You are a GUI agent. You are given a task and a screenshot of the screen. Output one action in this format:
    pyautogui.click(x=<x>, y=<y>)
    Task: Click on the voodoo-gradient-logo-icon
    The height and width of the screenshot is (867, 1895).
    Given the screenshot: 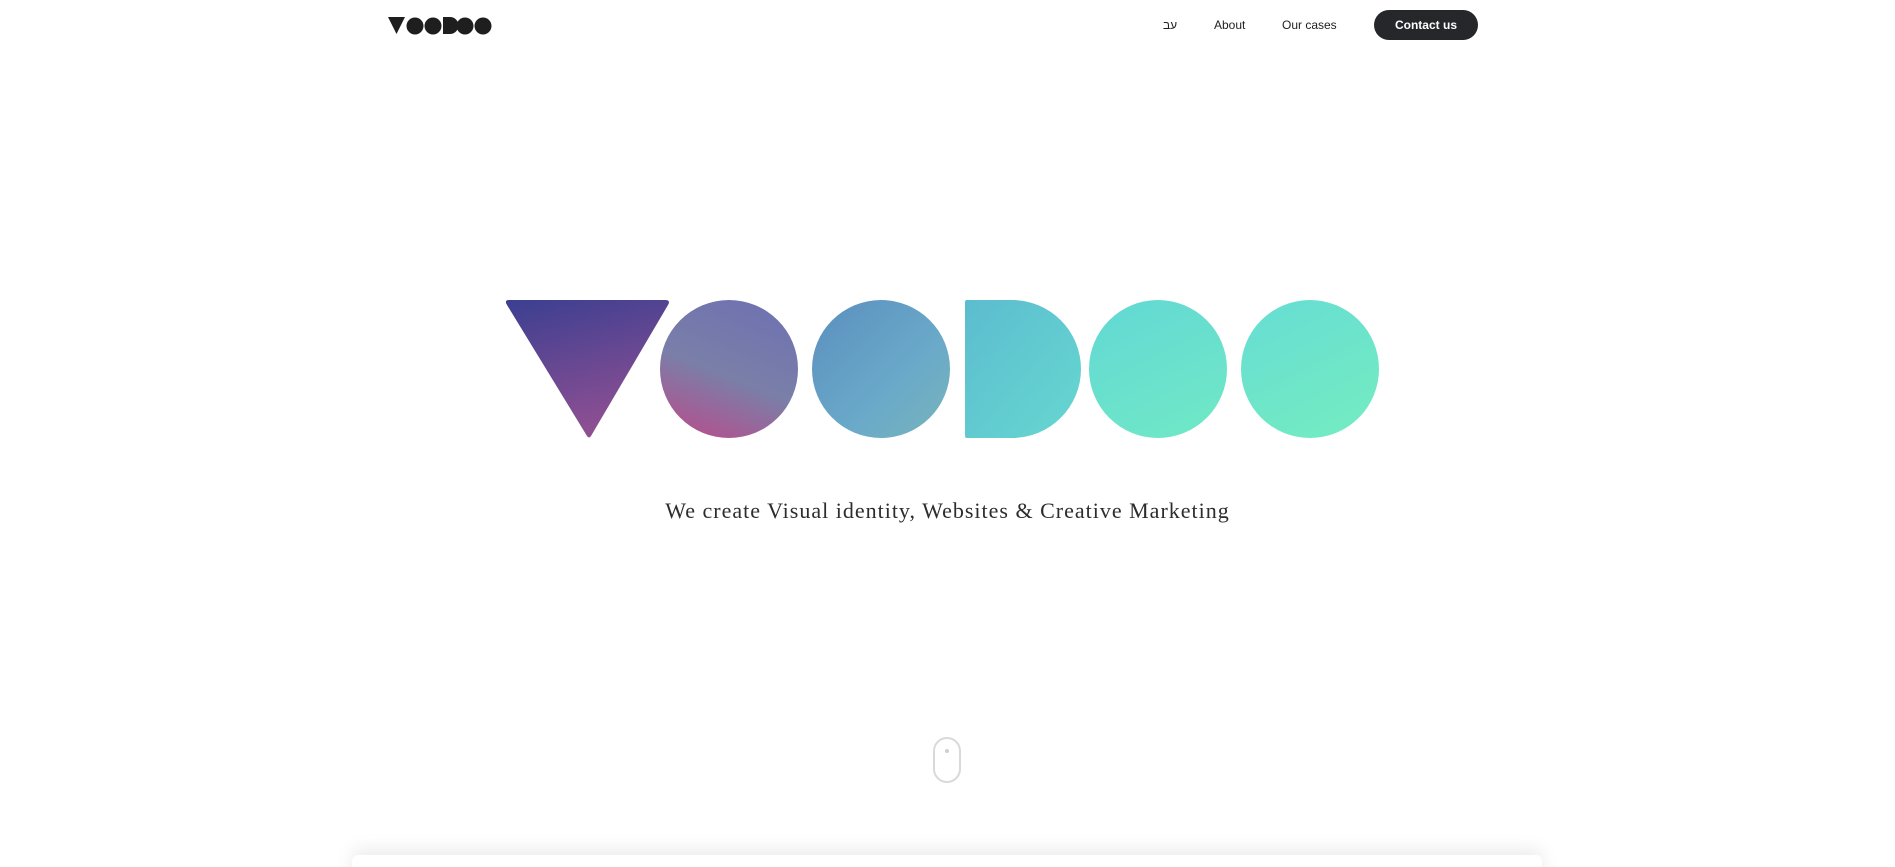 What is the action you would take?
    pyautogui.click(x=942, y=369)
    